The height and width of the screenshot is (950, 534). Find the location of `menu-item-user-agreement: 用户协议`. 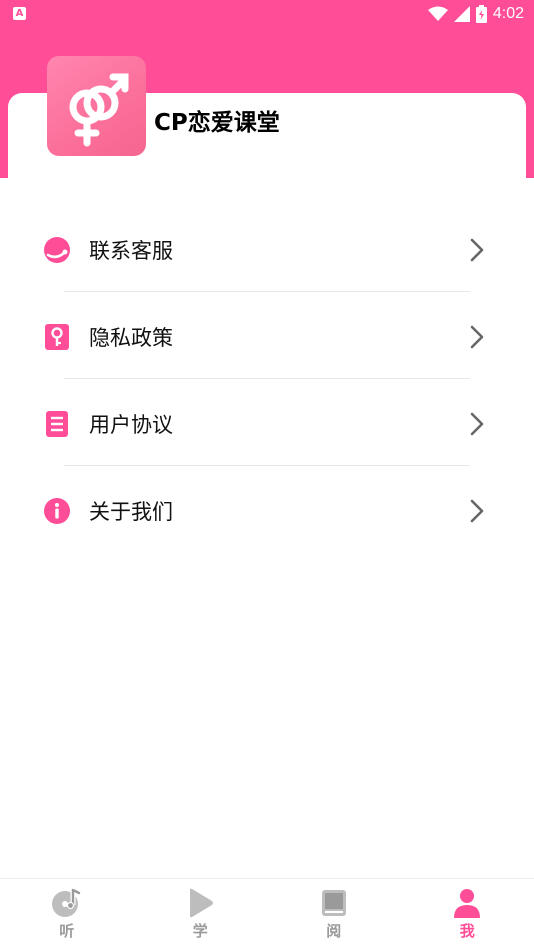

menu-item-user-agreement: 用户协议 is located at coordinates (267, 422).